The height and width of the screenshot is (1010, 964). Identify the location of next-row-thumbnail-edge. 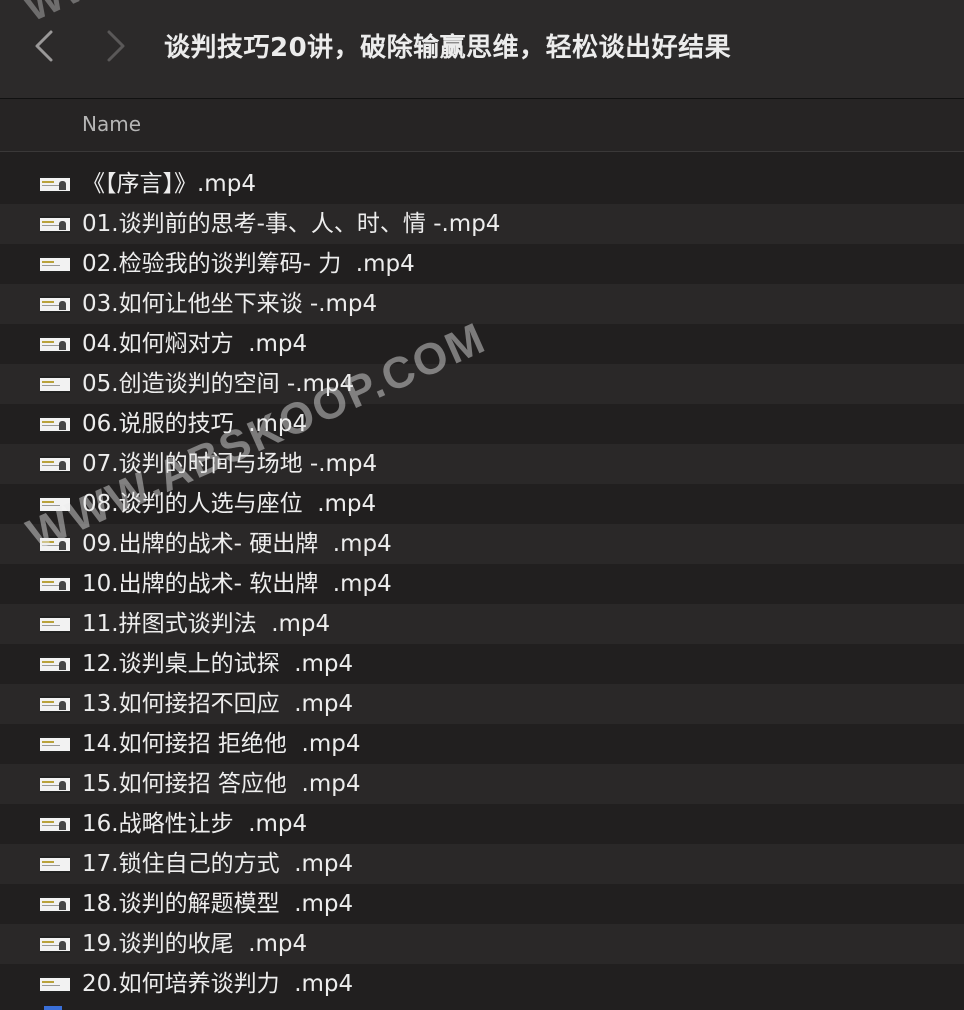
(53, 1008).